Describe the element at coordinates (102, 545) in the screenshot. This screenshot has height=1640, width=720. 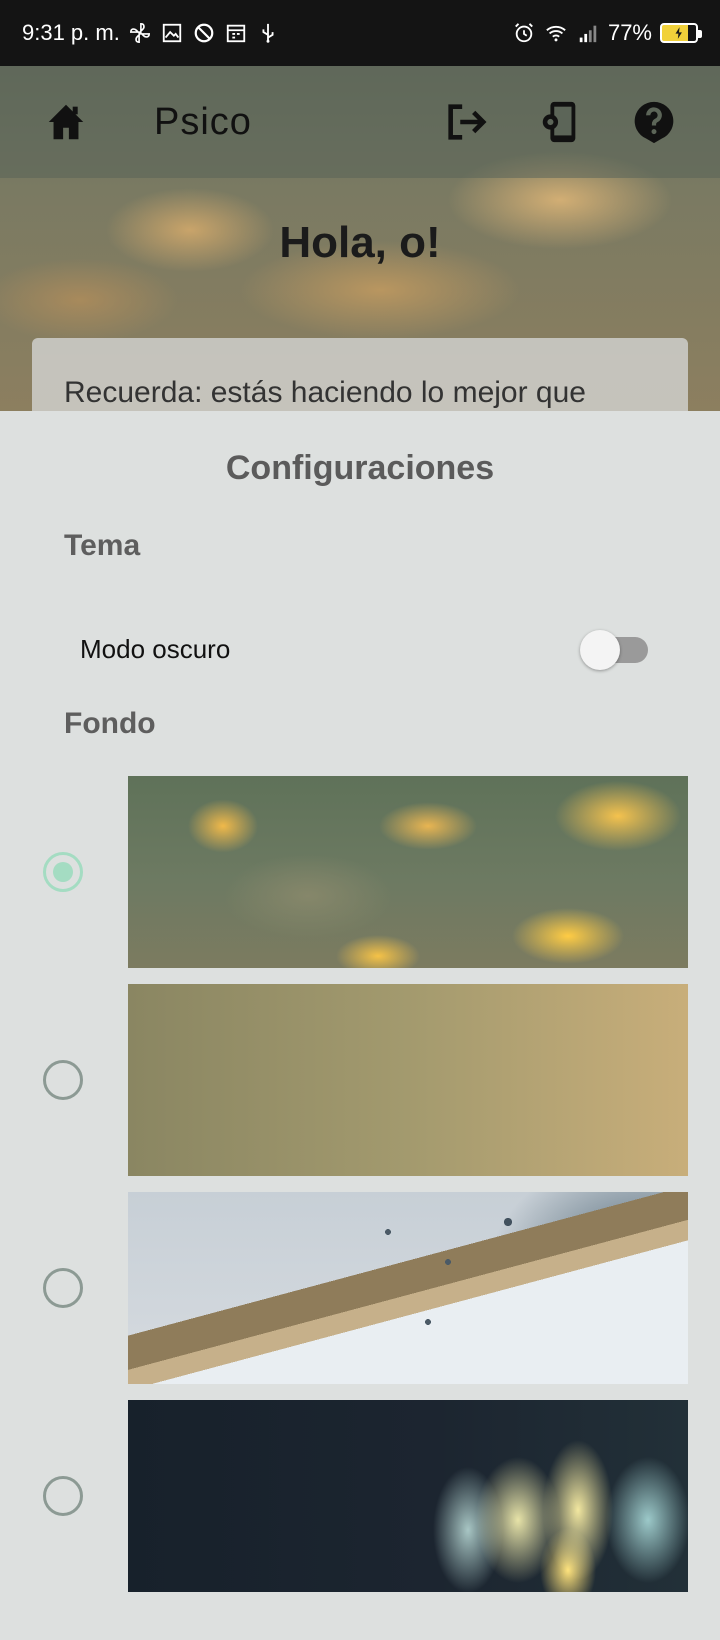
I see `theme-section-label: Tema` at that location.